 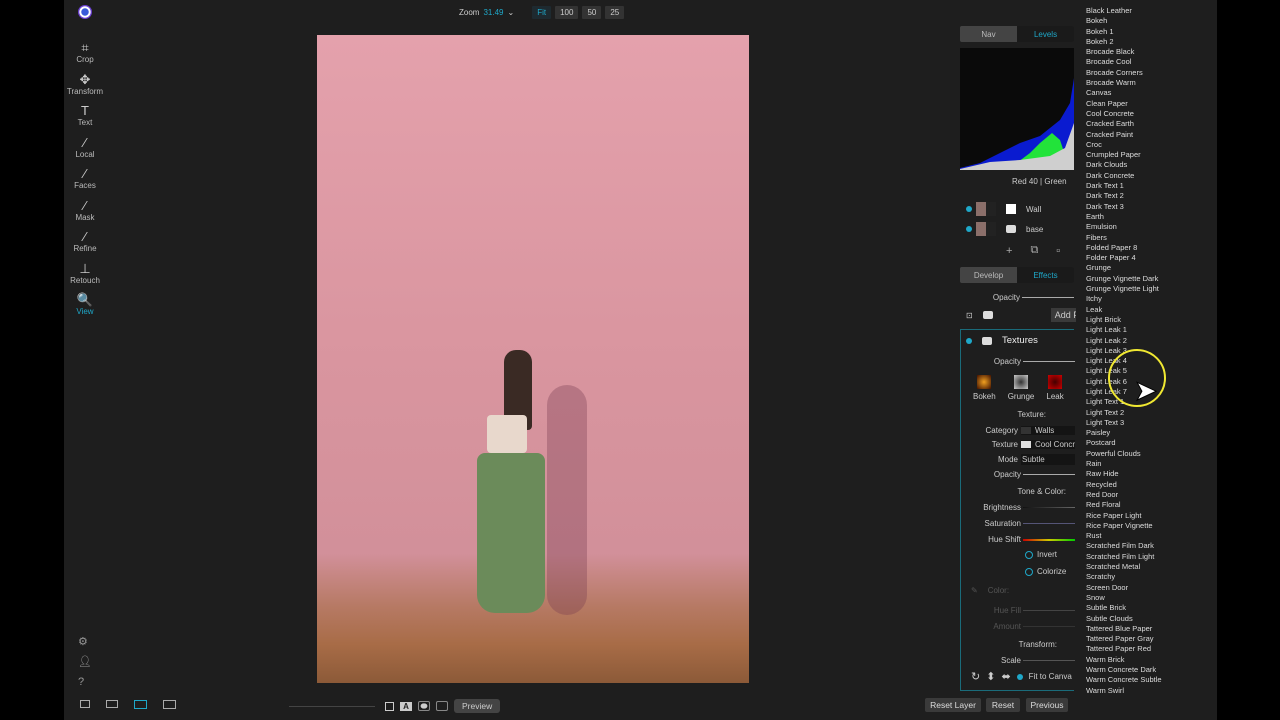 What do you see at coordinates (85, 179) in the screenshot?
I see `tool-faces: ⁄ Faces` at bounding box center [85, 179].